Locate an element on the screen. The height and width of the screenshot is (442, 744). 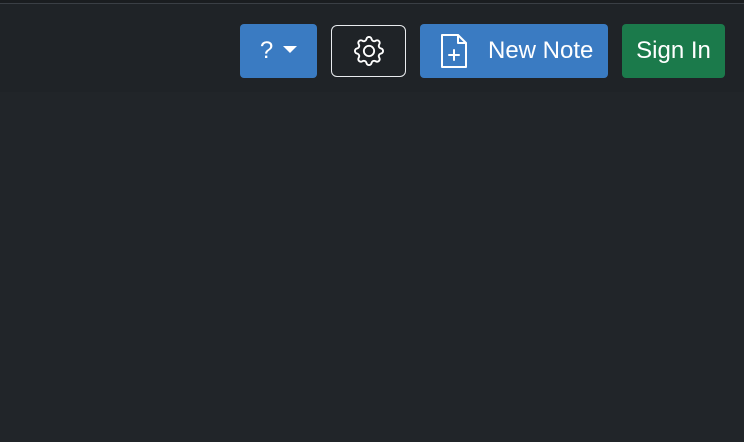
settings-button is located at coordinates (368, 51).